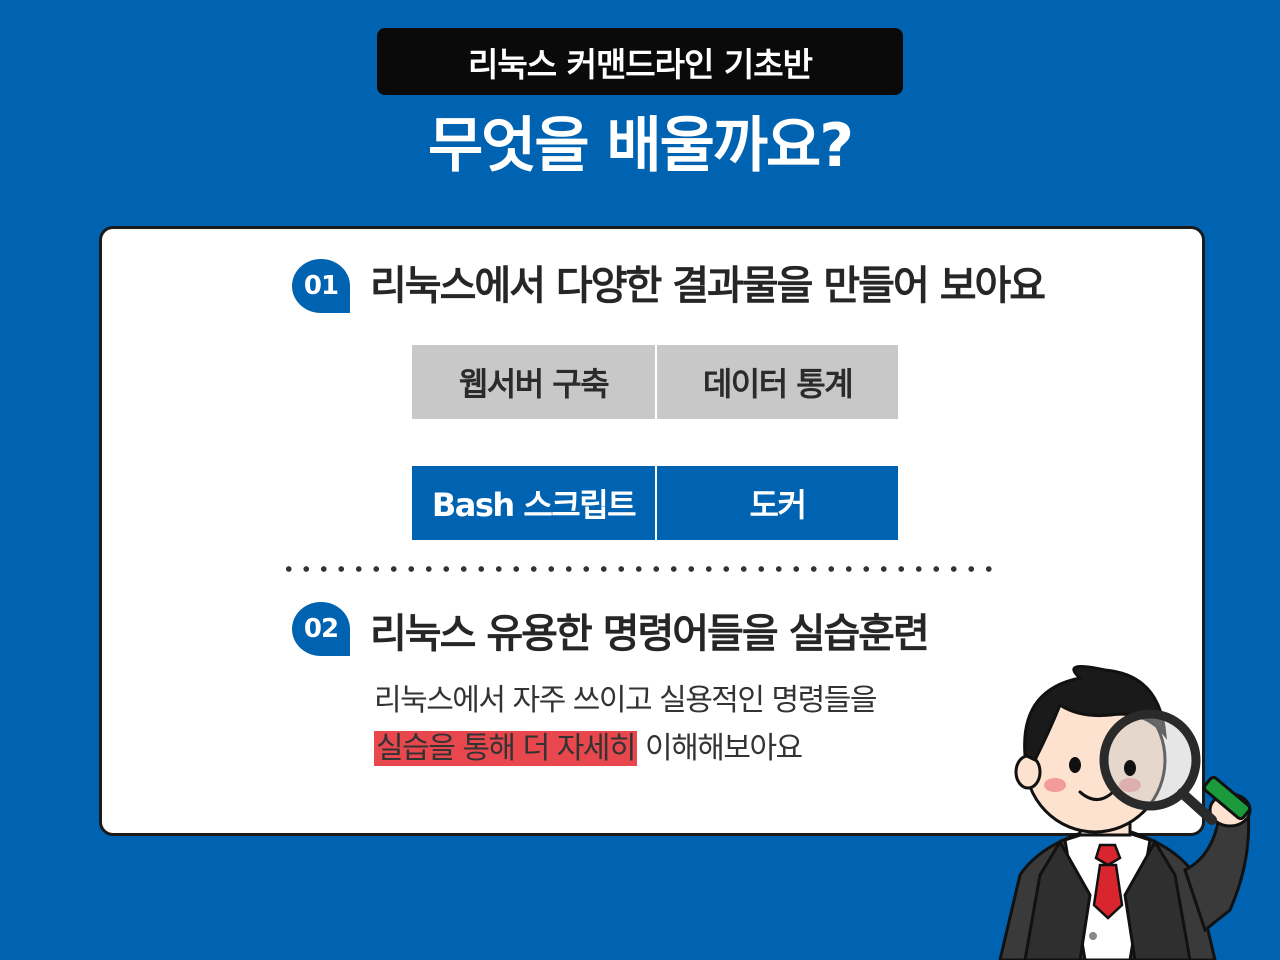 The height and width of the screenshot is (960, 1280). What do you see at coordinates (720, 748) in the screenshot?
I see `description-rest: 이해해보아요` at bounding box center [720, 748].